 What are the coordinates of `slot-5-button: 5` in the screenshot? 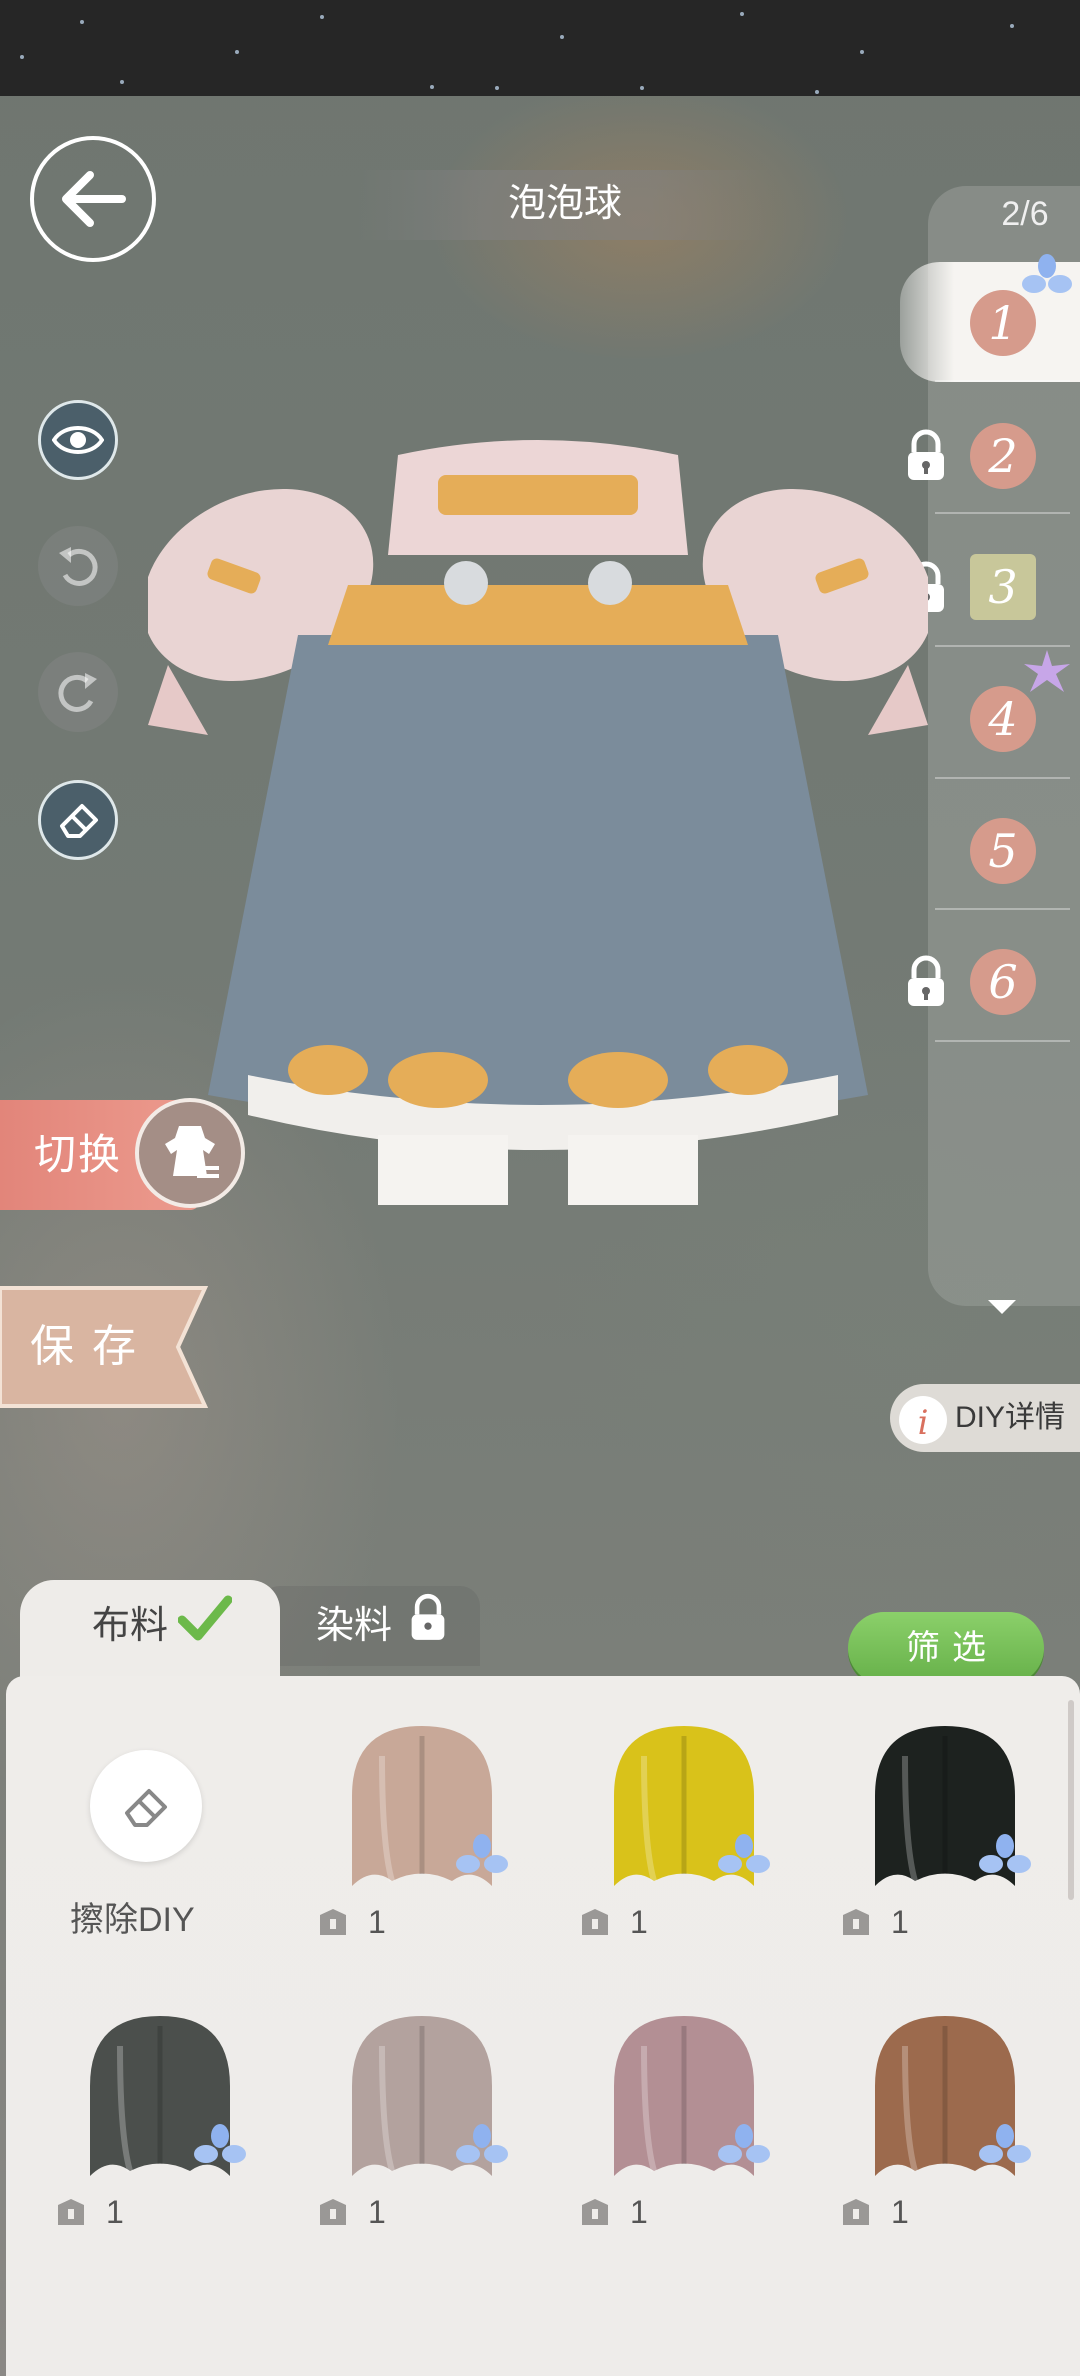 It's located at (1003, 851).